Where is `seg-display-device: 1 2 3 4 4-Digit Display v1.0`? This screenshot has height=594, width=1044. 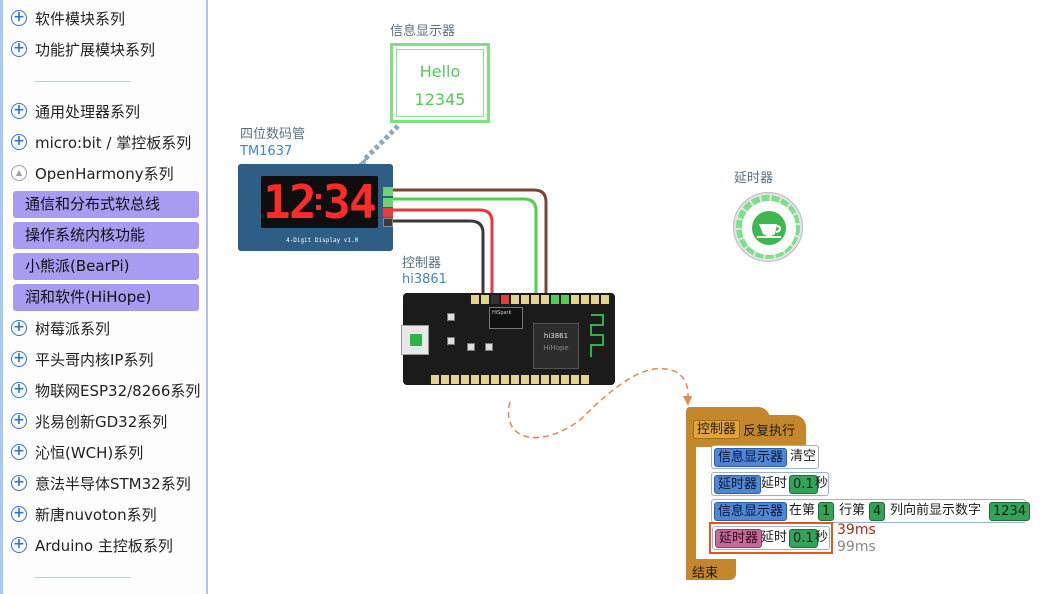
seg-display-device: 1 2 3 4 4-Digit Display v1.0 is located at coordinates (315, 207).